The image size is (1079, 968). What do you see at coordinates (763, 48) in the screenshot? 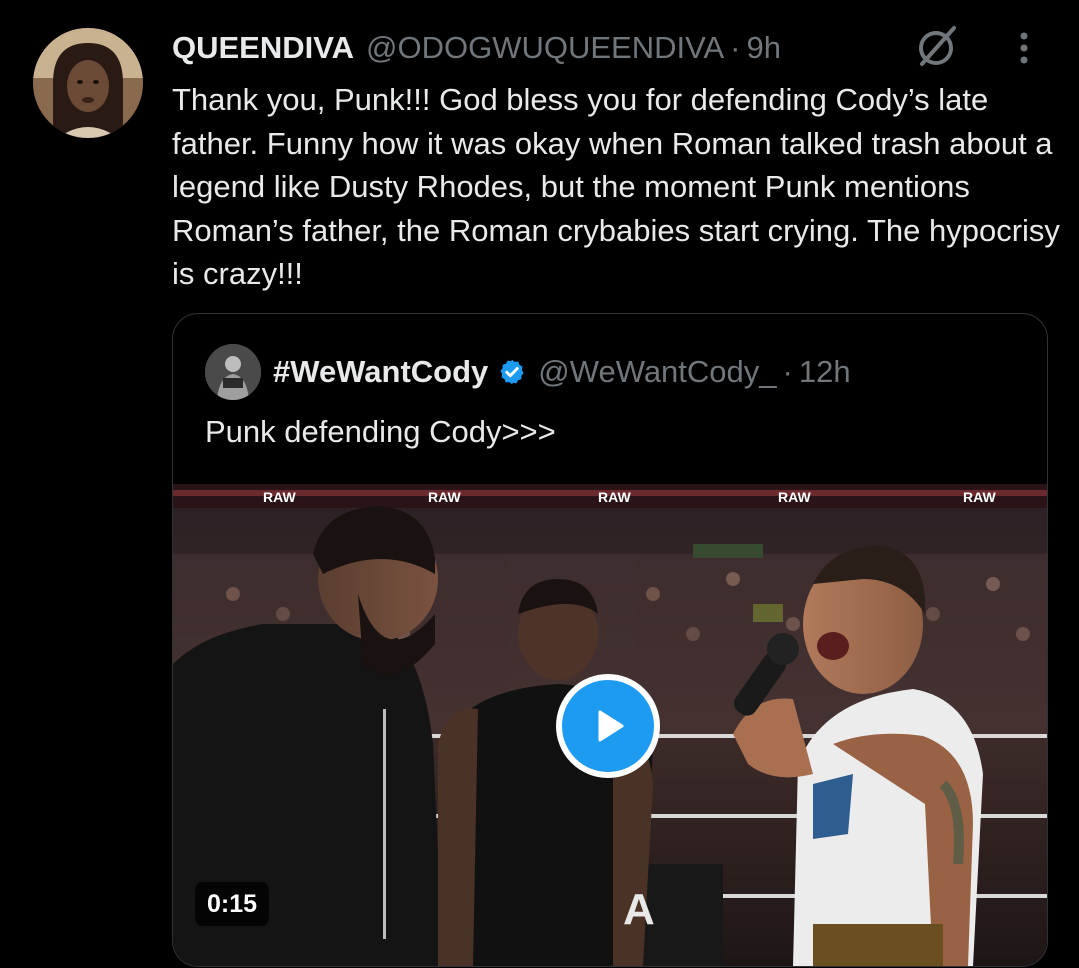
I see `tweet-timestamp: 9h` at bounding box center [763, 48].